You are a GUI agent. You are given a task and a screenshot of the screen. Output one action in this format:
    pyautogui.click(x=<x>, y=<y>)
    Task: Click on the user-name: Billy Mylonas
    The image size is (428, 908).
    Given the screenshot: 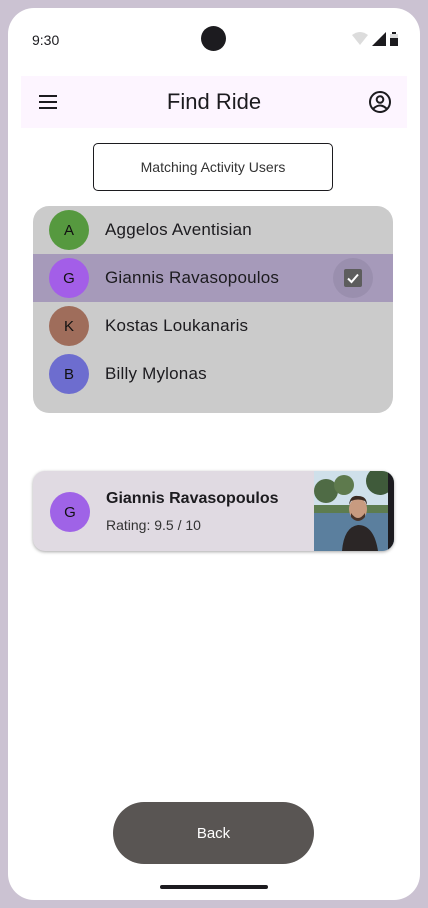 What is the action you would take?
    pyautogui.click(x=156, y=373)
    